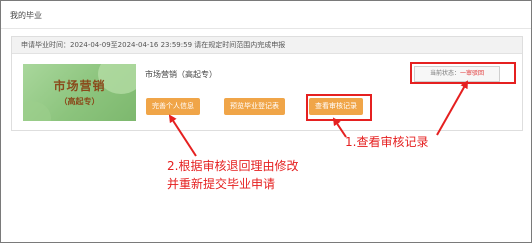  What do you see at coordinates (266, 28) in the screenshot?
I see `title-divider` at bounding box center [266, 28].